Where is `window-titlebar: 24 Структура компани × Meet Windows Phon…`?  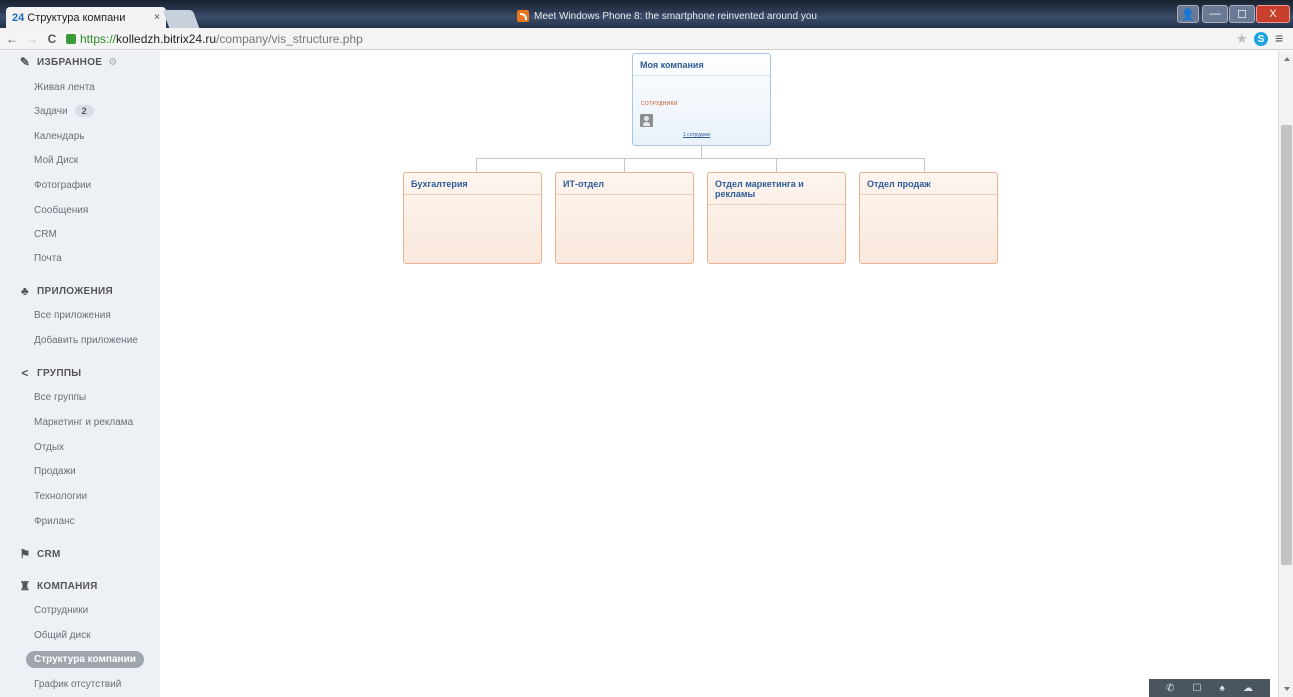 window-titlebar: 24 Структура компани × Meet Windows Phon… is located at coordinates (646, 14).